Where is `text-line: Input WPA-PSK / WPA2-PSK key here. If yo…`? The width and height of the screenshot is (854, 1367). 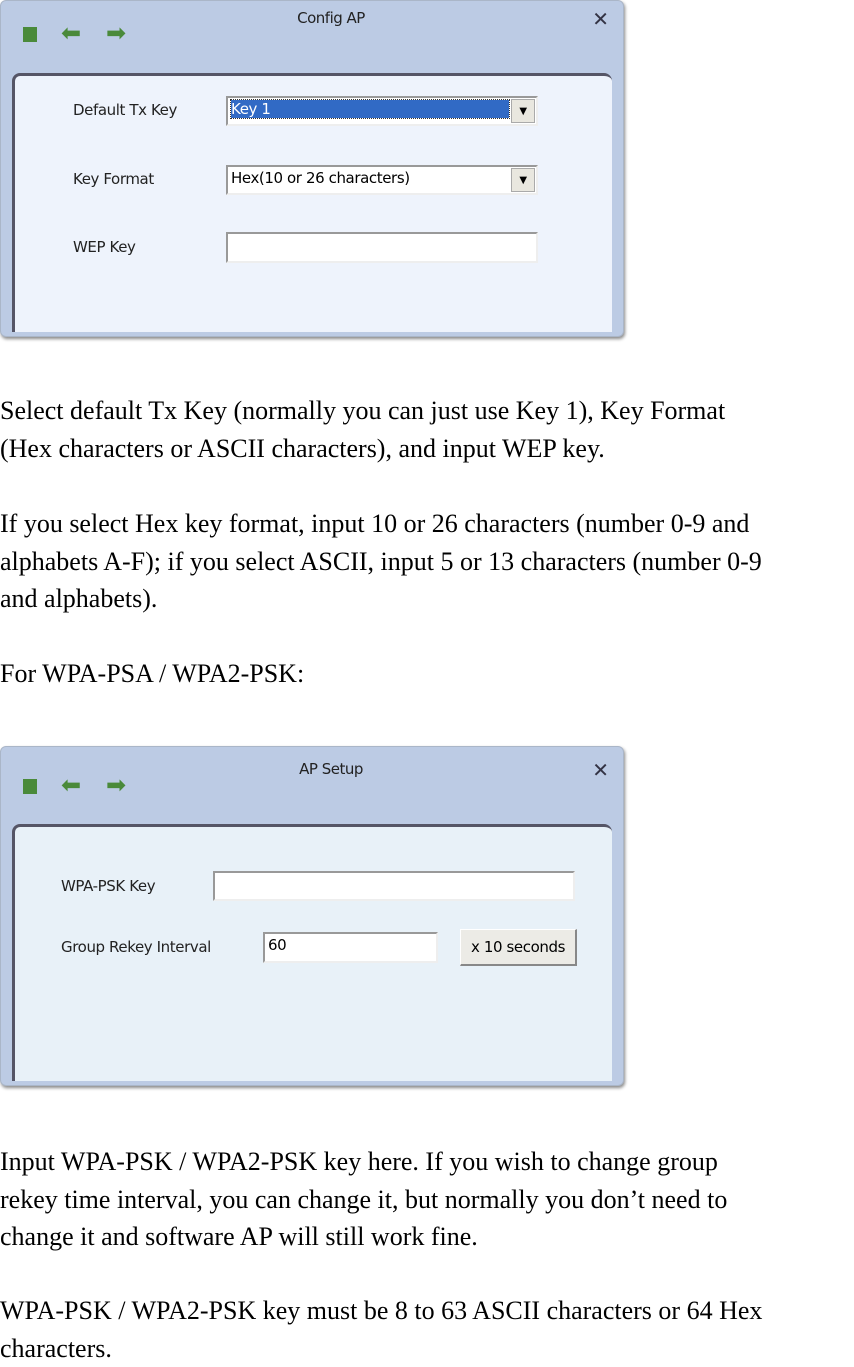 text-line: Input WPA-PSK / WPA2-PSK key here. If yo… is located at coordinates (363, 1162).